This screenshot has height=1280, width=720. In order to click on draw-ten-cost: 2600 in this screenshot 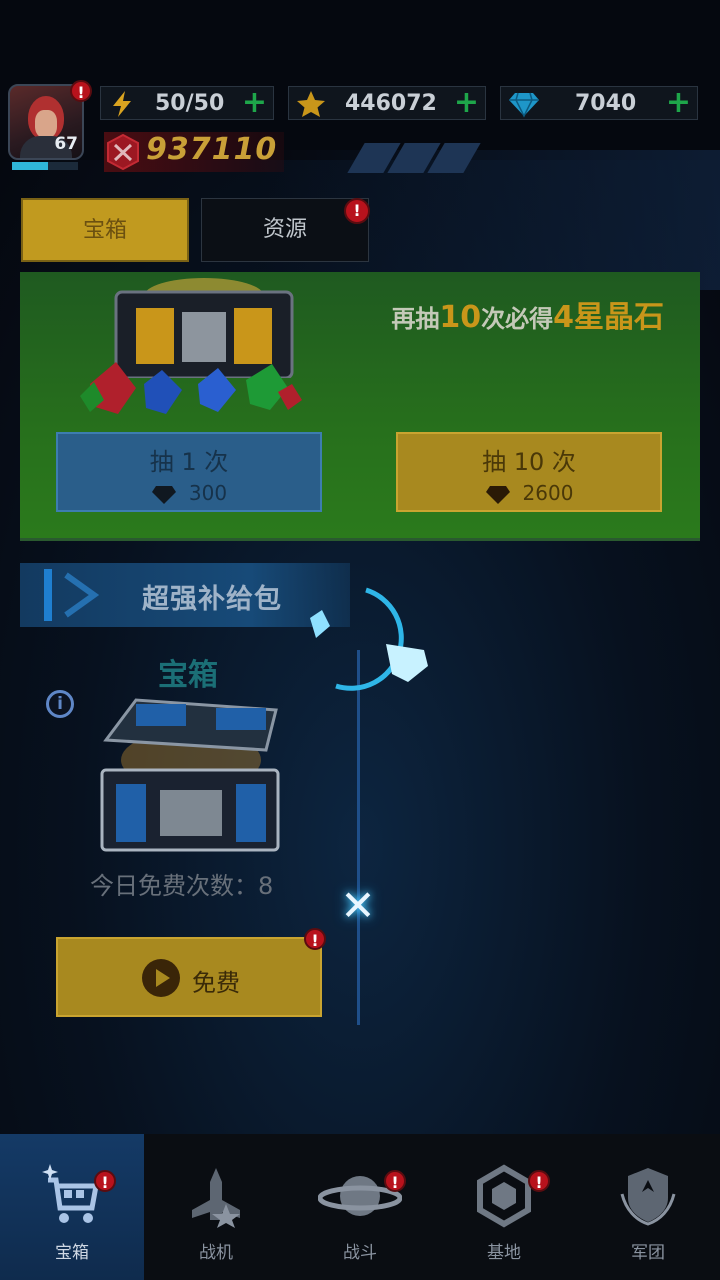, I will do `click(529, 493)`.